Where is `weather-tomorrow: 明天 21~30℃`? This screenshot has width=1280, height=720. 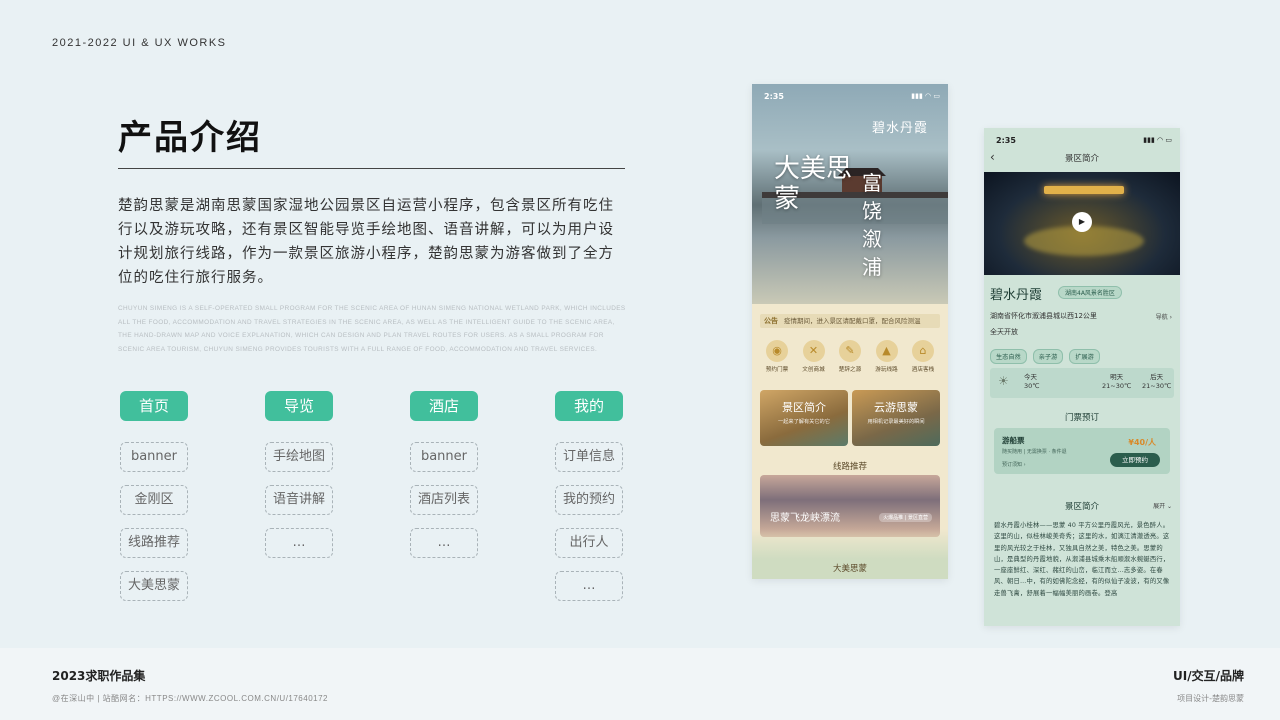 weather-tomorrow: 明天 21~30℃ is located at coordinates (1116, 382).